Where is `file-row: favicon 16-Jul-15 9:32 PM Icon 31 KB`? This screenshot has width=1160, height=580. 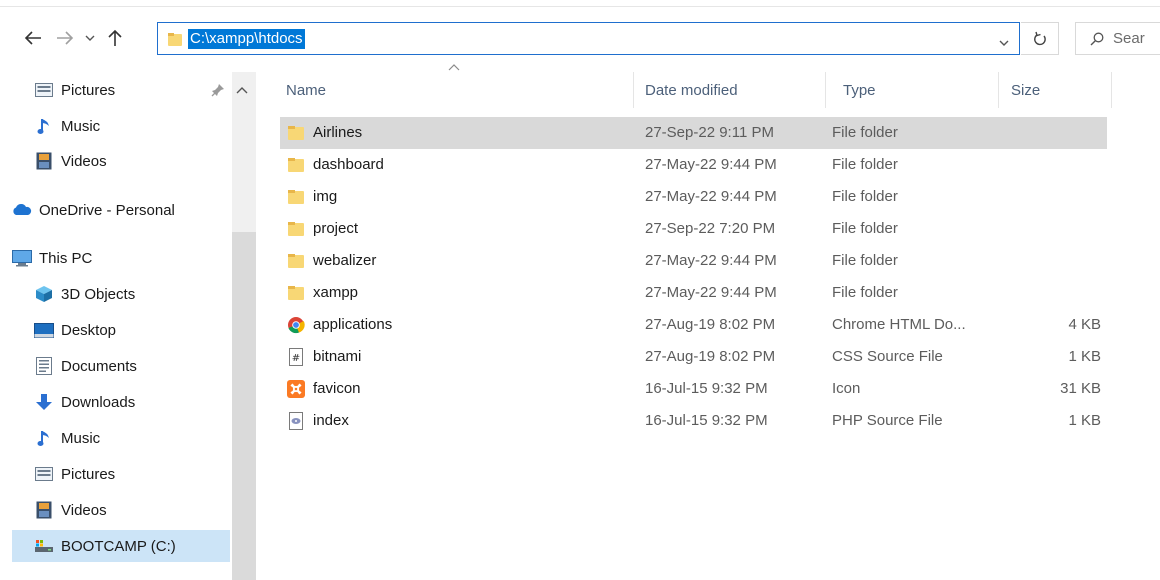
file-row: favicon 16-Jul-15 9:32 PM Icon 31 KB is located at coordinates (693, 389).